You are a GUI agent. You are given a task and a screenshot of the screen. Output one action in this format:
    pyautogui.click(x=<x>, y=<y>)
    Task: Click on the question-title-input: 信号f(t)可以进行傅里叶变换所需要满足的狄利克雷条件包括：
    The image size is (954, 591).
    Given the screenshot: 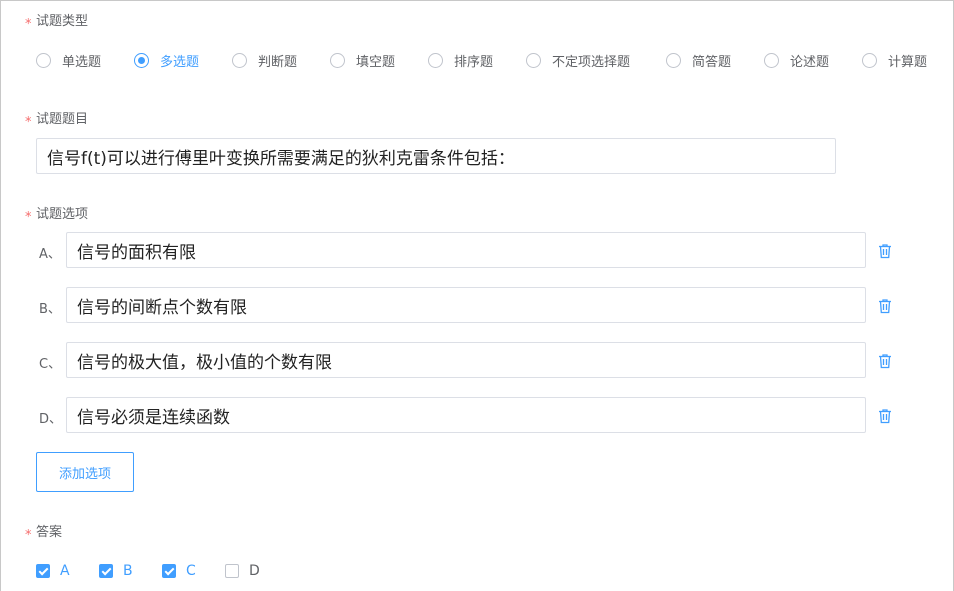 What is the action you would take?
    pyautogui.click(x=436, y=156)
    